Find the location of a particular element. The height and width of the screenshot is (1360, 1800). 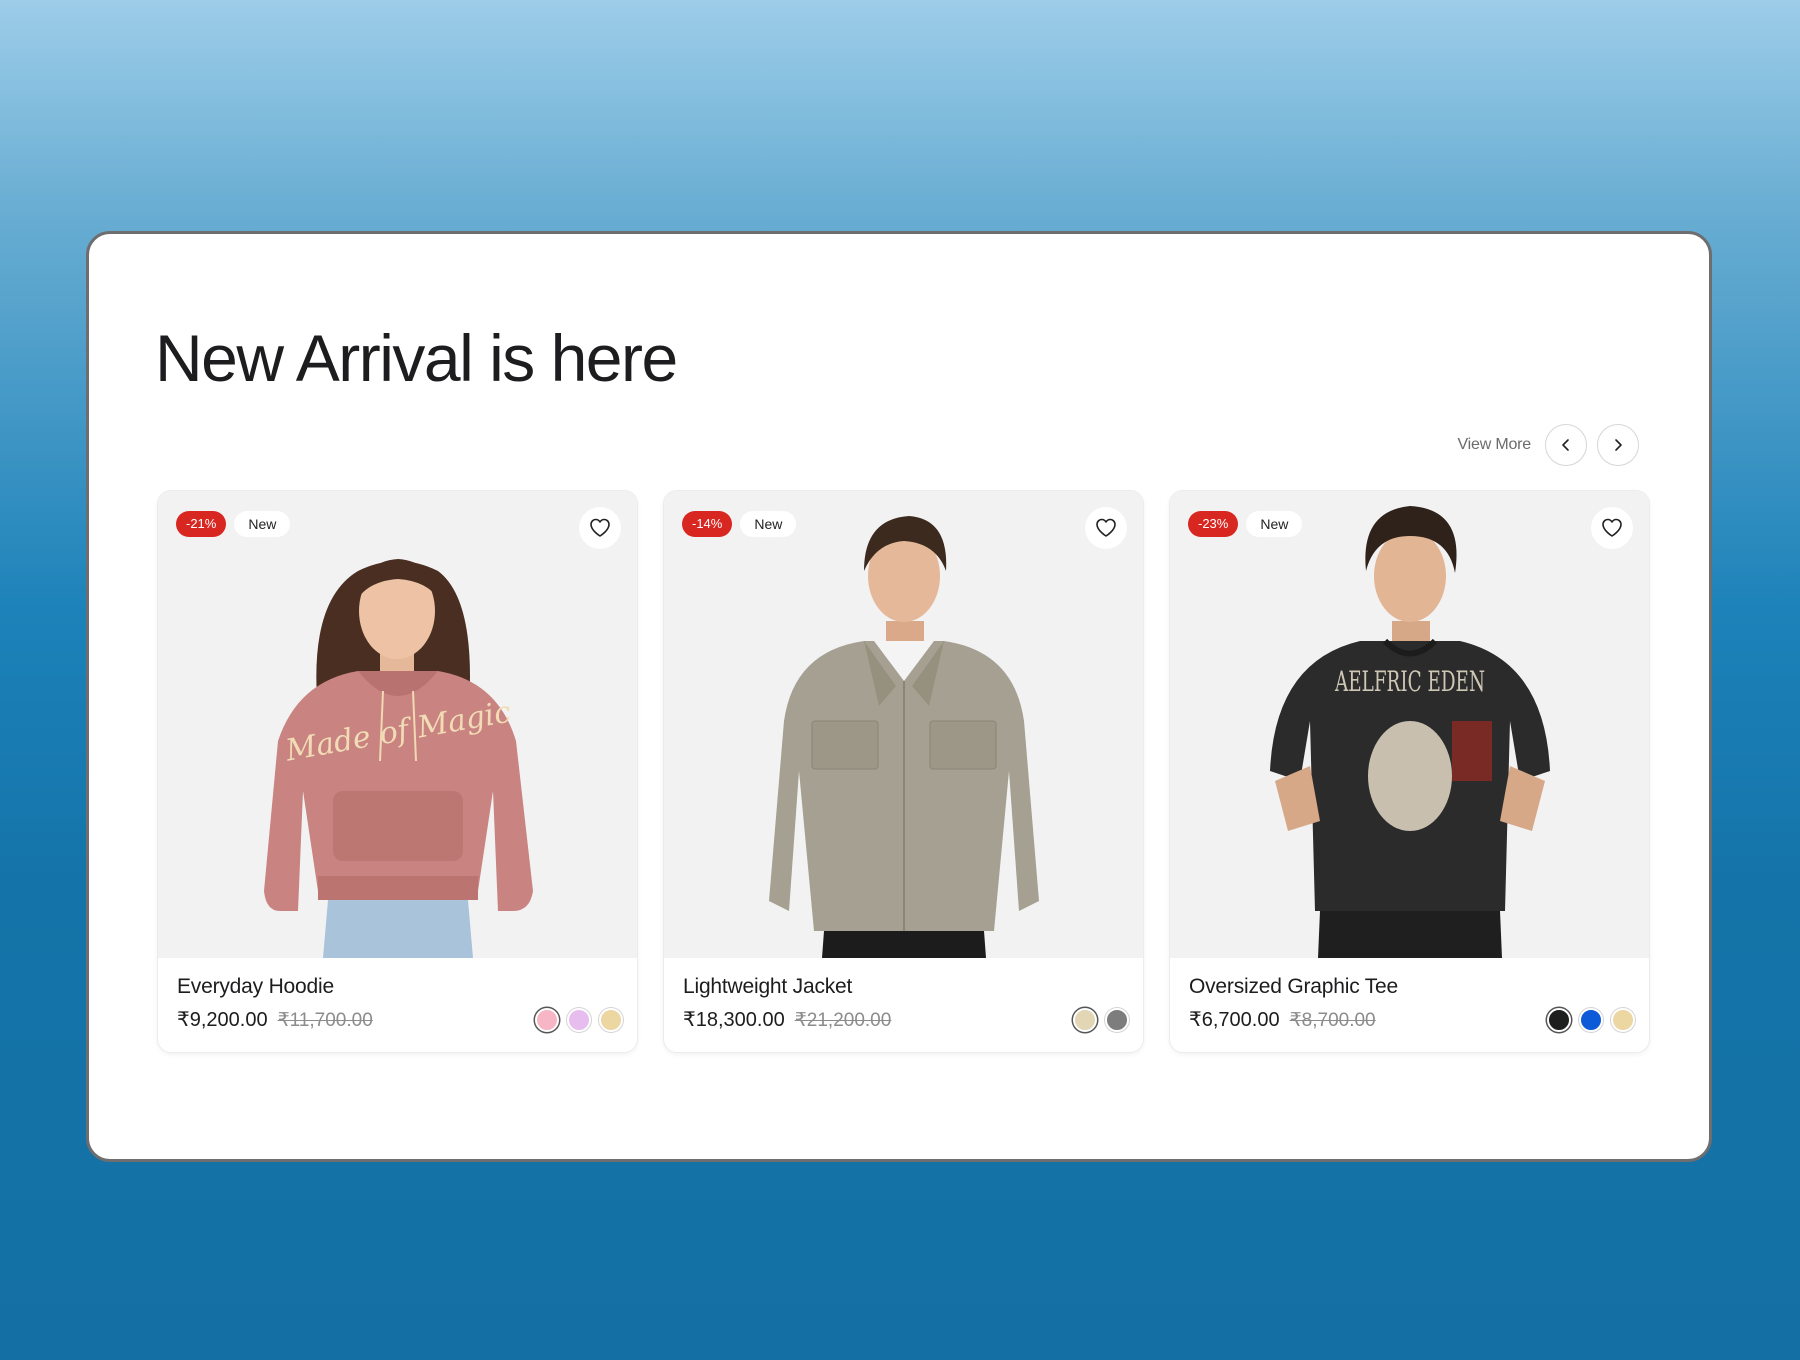

badge-group: -23% New is located at coordinates (1245, 524).